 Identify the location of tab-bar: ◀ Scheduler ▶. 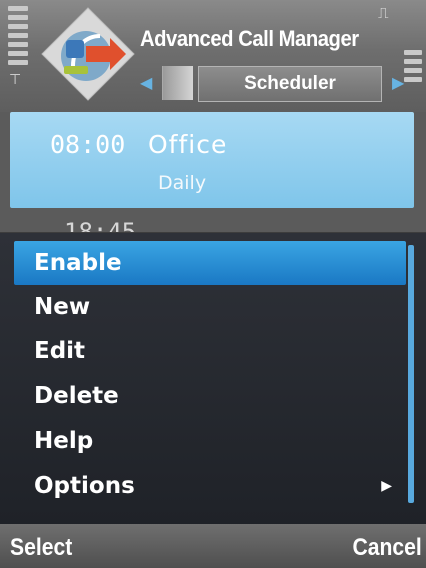
(272, 84).